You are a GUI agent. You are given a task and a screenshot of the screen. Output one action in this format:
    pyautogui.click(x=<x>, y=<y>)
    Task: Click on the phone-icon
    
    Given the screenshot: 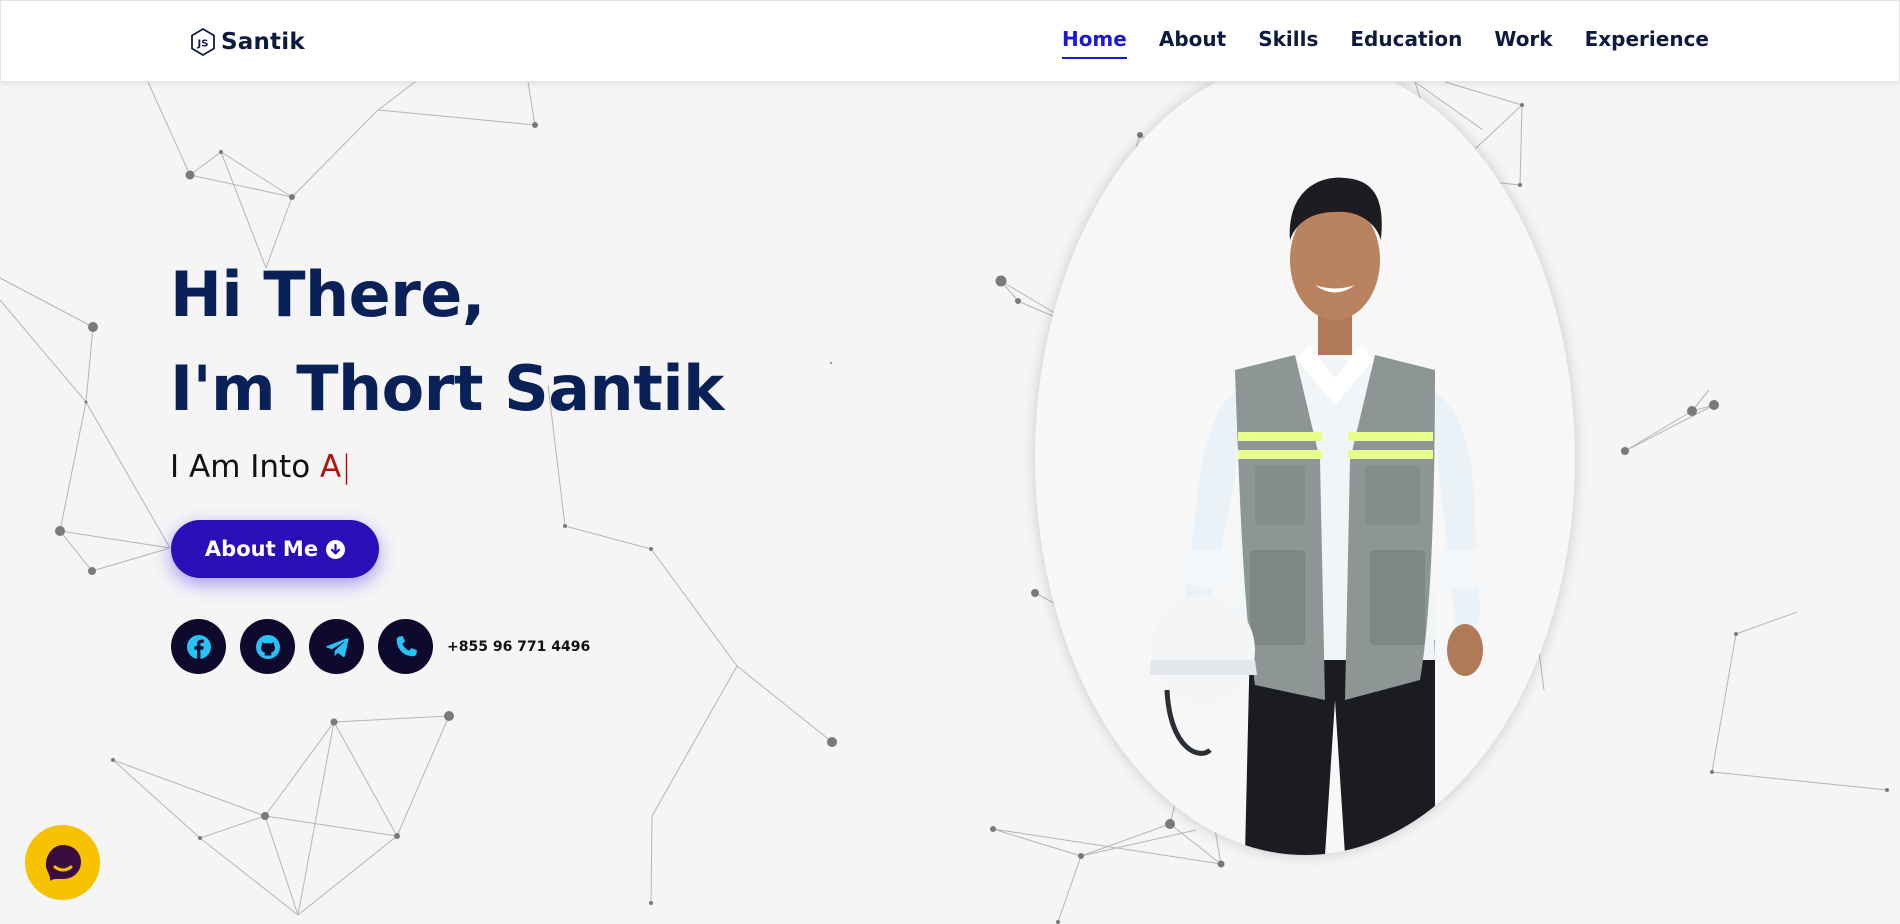 What is the action you would take?
    pyautogui.click(x=406, y=645)
    